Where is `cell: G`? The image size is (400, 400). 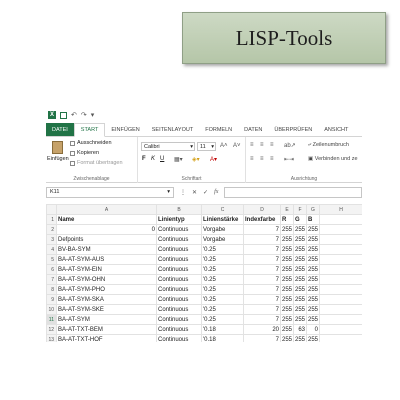 cell: G is located at coordinates (300, 219).